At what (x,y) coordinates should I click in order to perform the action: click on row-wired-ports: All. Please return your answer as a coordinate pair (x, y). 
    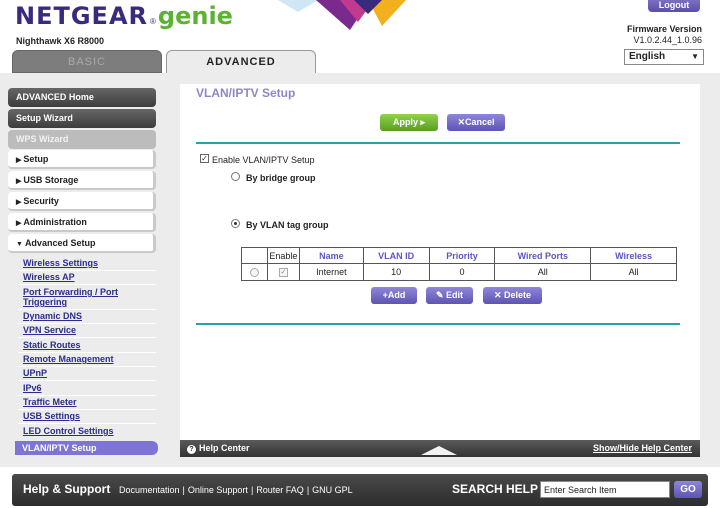
    Looking at the image, I should click on (543, 272).